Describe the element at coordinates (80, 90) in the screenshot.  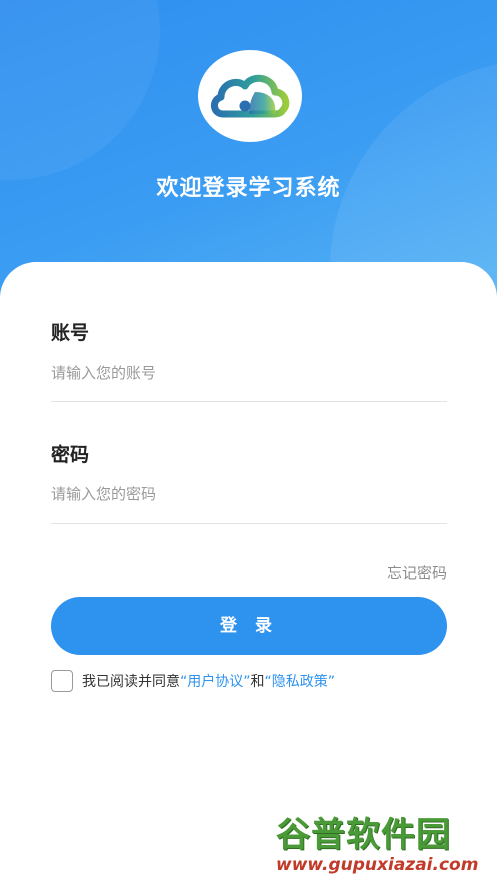
I see `background-circle` at that location.